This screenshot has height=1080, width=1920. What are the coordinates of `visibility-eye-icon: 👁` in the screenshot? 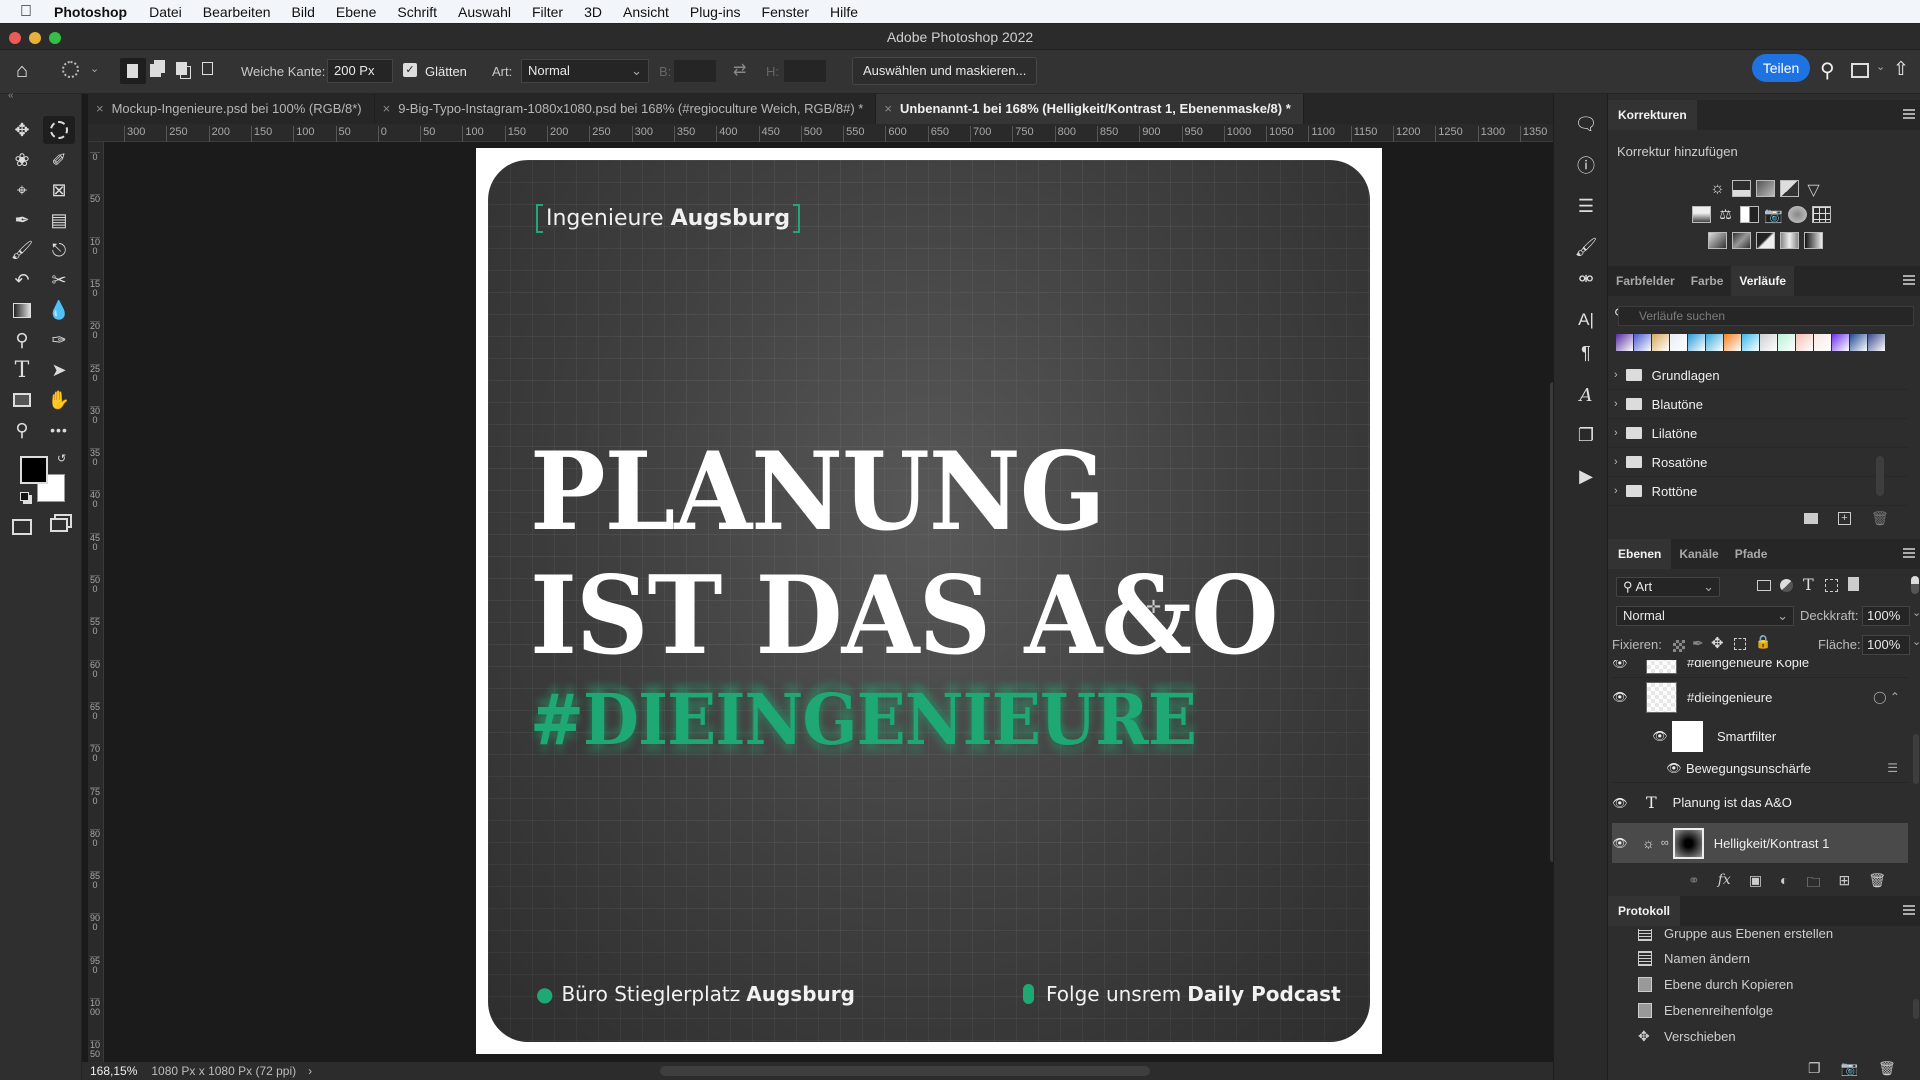 It's located at (1620, 697).